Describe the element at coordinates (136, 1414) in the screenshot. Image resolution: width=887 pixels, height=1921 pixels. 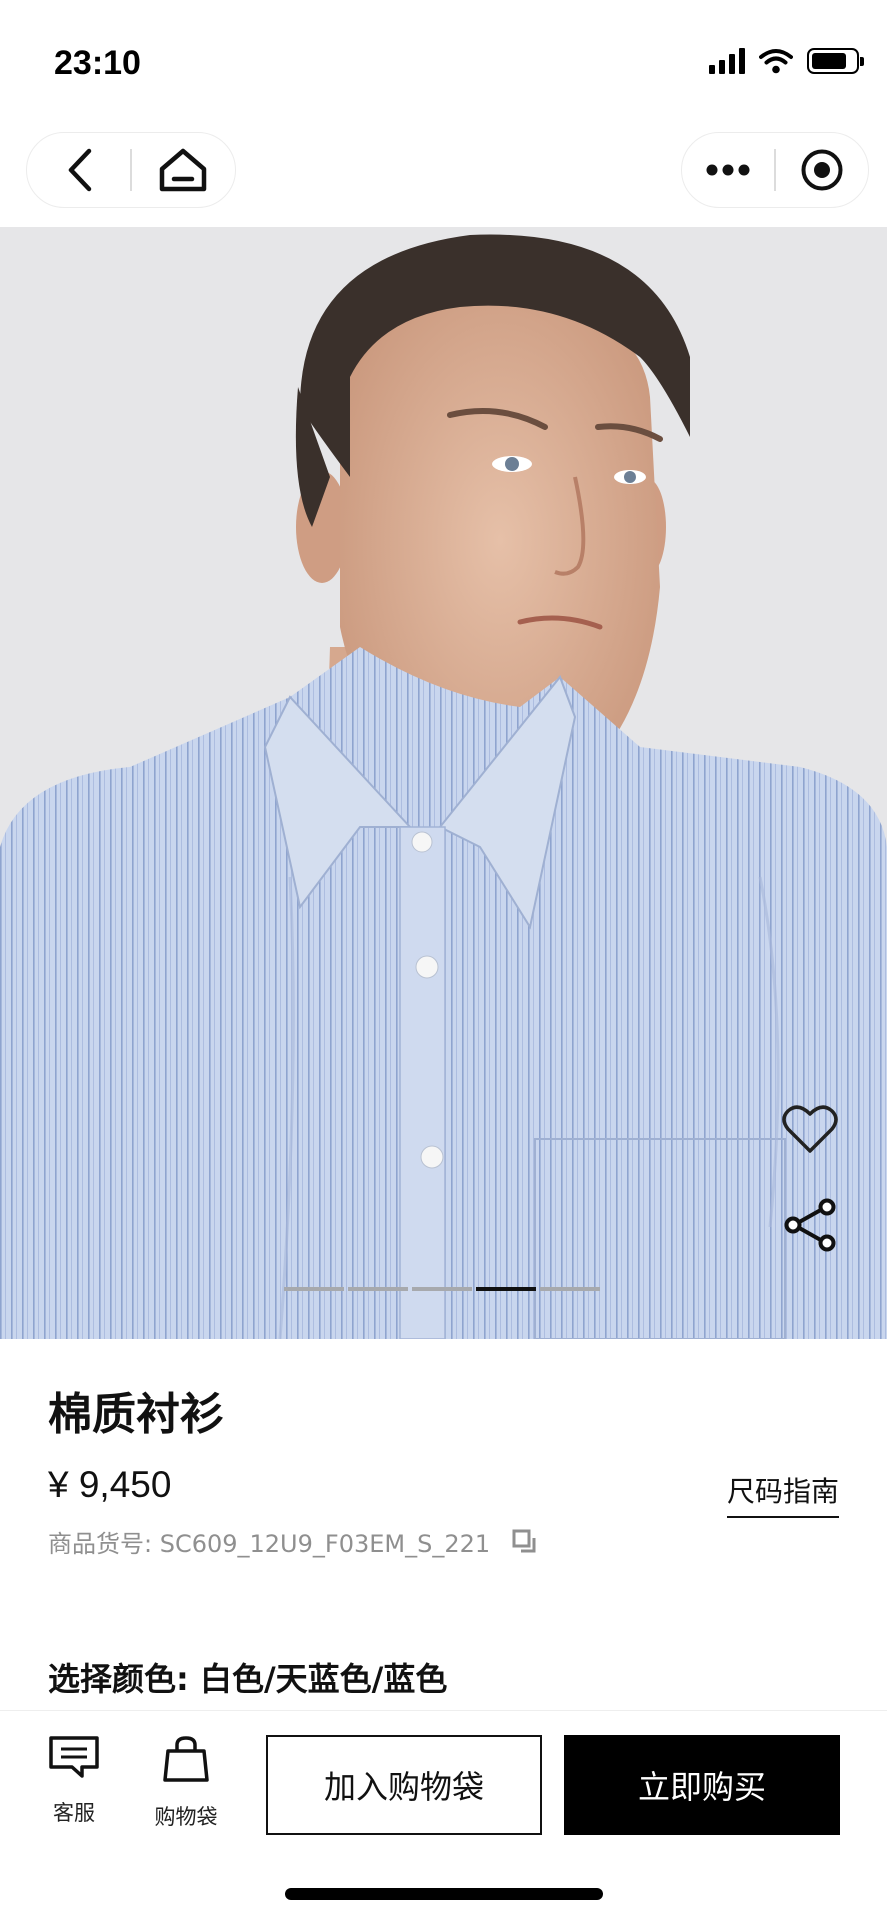
I see `product-title: 棉质衬衫` at that location.